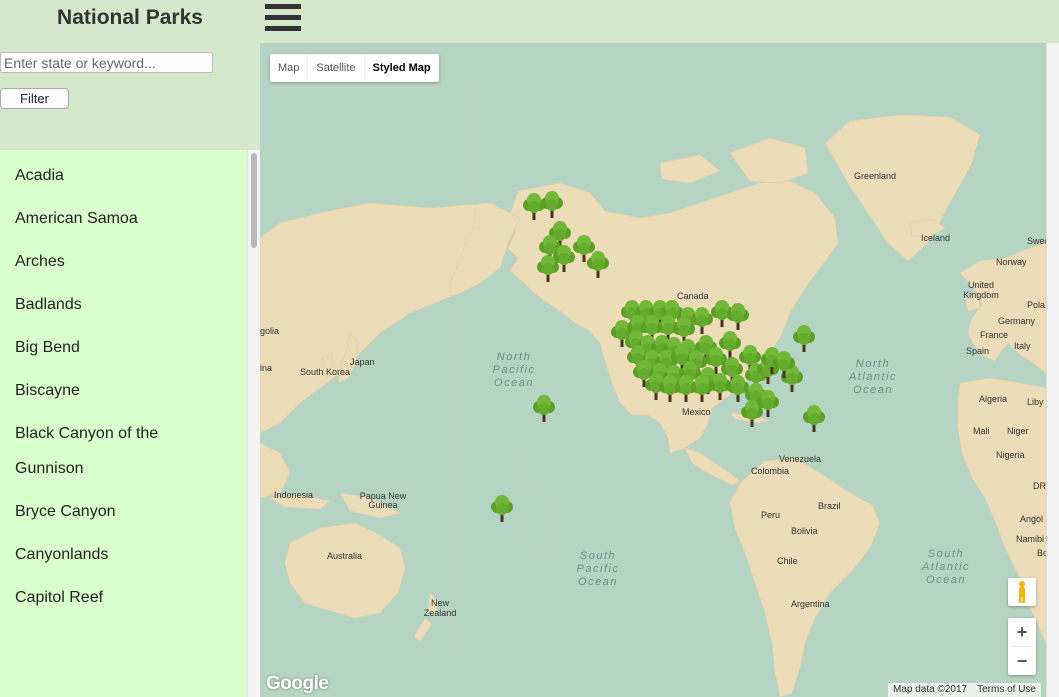 The height and width of the screenshot is (697, 1059). What do you see at coordinates (993, 399) in the screenshot?
I see `label-algeria: Algeria` at bounding box center [993, 399].